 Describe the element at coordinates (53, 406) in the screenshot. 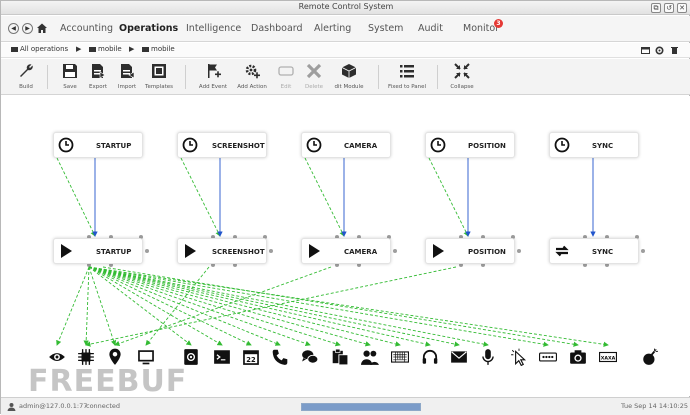

I see `status-user: admin@127.0.0.1:77` at that location.